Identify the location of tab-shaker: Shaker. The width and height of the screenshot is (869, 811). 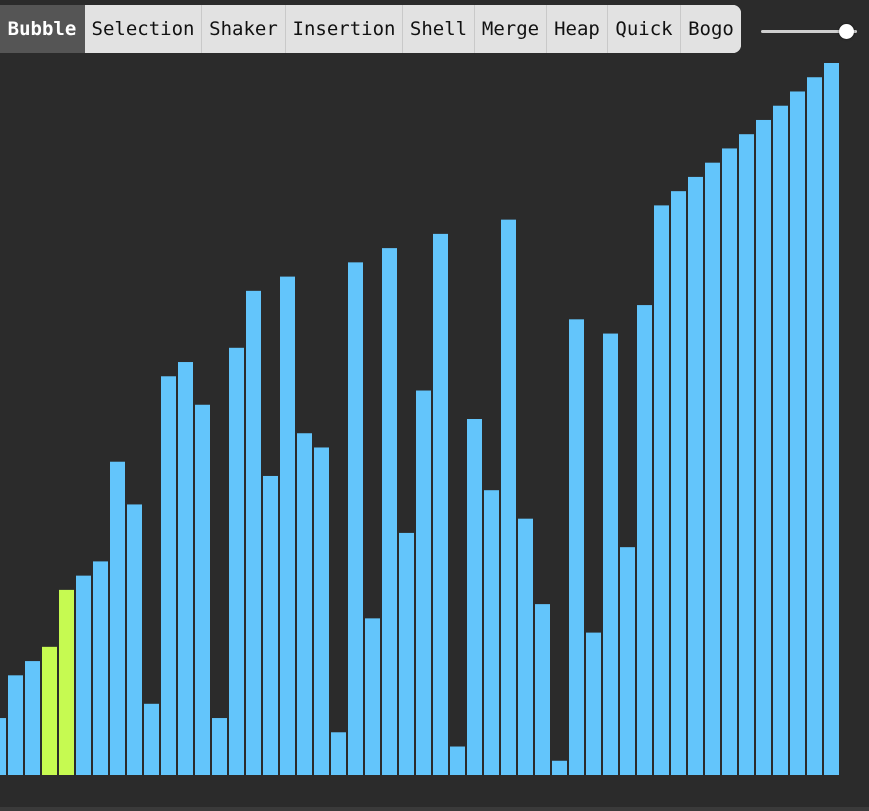
(244, 29).